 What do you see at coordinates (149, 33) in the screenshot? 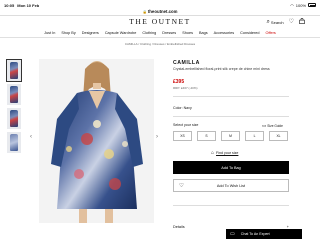
I see `nav-item-clothing: Clothing` at bounding box center [149, 33].